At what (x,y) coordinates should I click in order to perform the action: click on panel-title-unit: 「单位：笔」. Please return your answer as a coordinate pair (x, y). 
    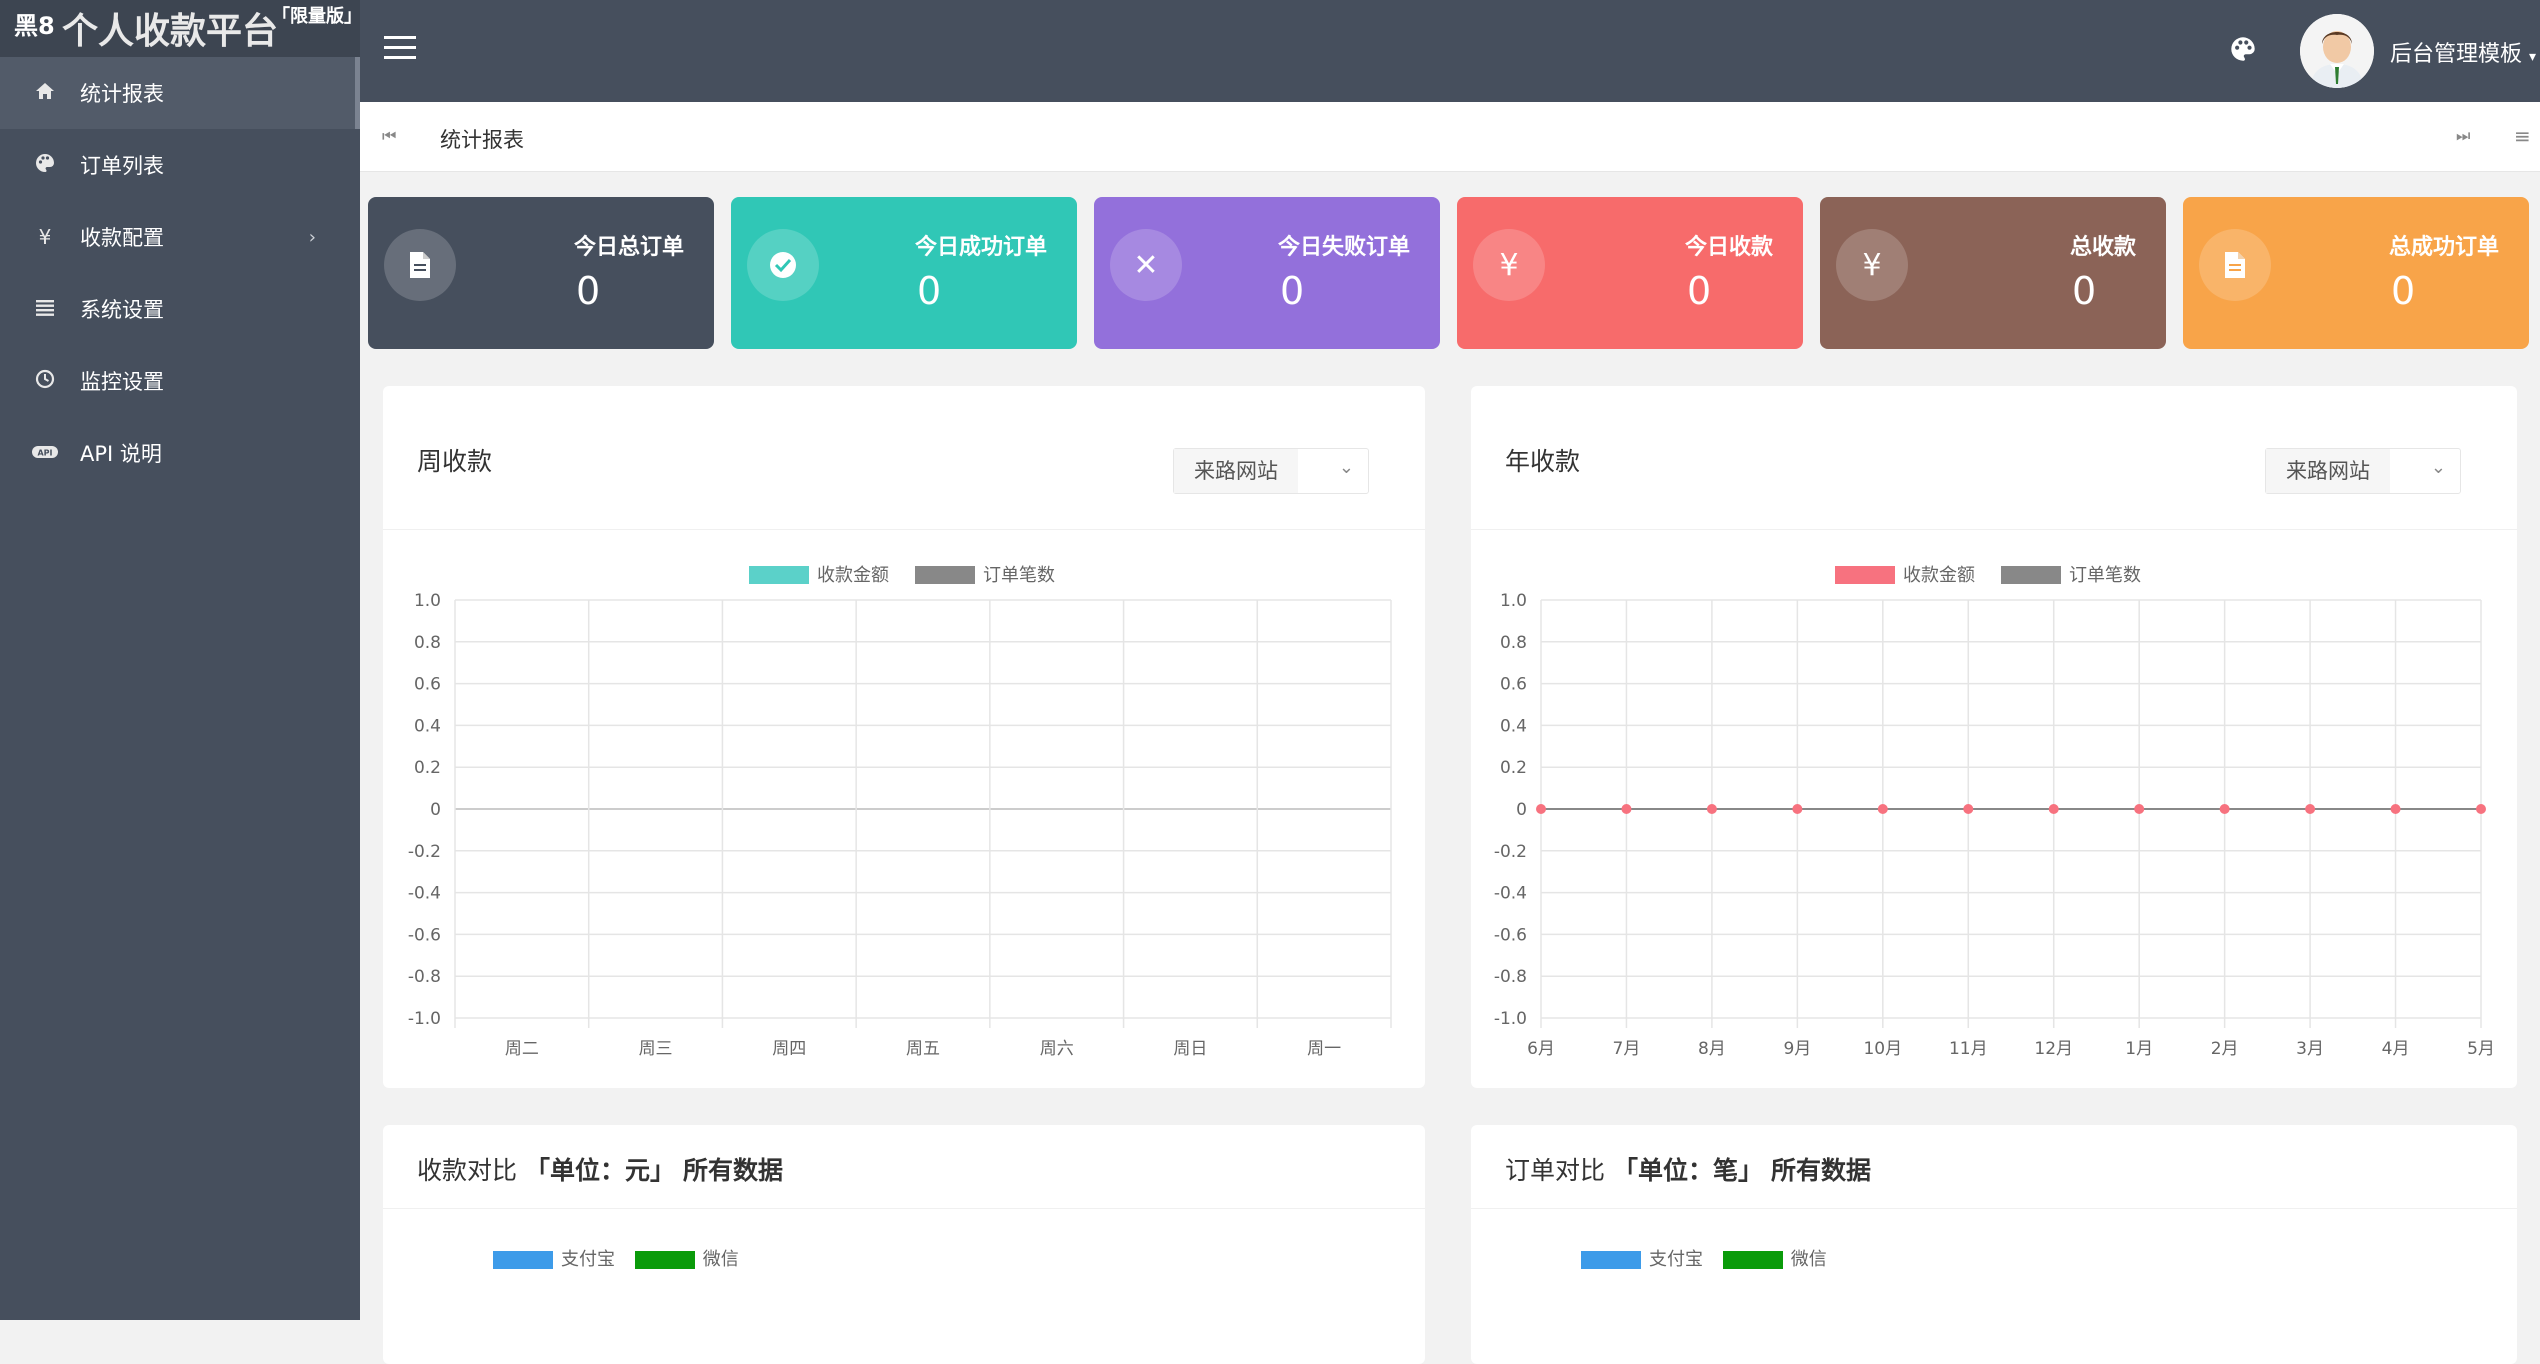
    Looking at the image, I should click on (1687, 1170).